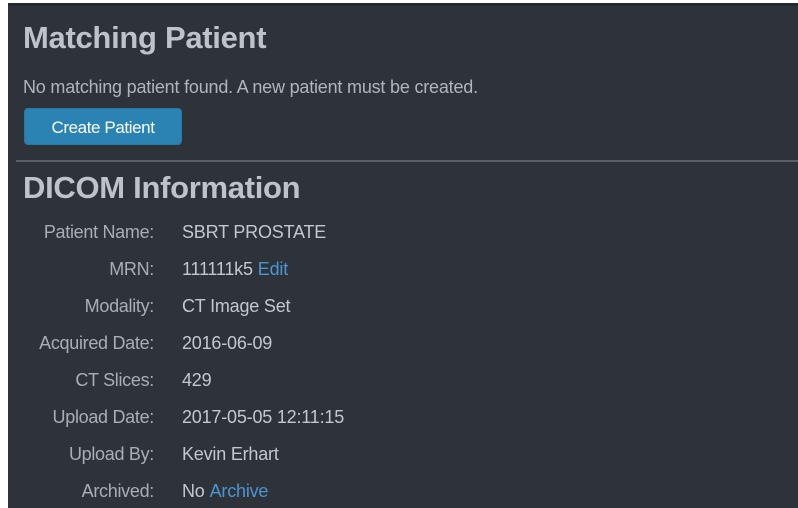 The width and height of the screenshot is (798, 508). Describe the element at coordinates (114, 380) in the screenshot. I see `ct-slices-label: CT Slices:` at that location.